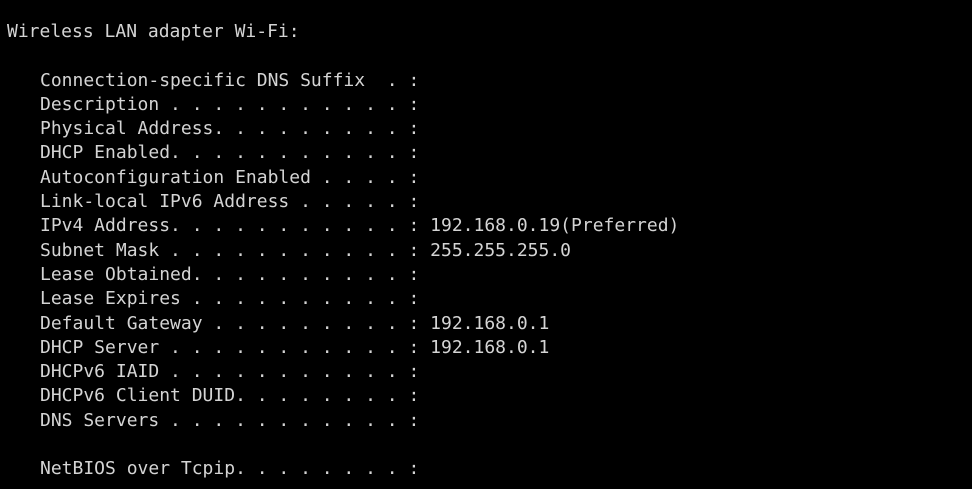 This screenshot has width=972, height=489. Describe the element at coordinates (235, 80) in the screenshot. I see `row-label: Connection-specific DNS Suffix . :` at that location.